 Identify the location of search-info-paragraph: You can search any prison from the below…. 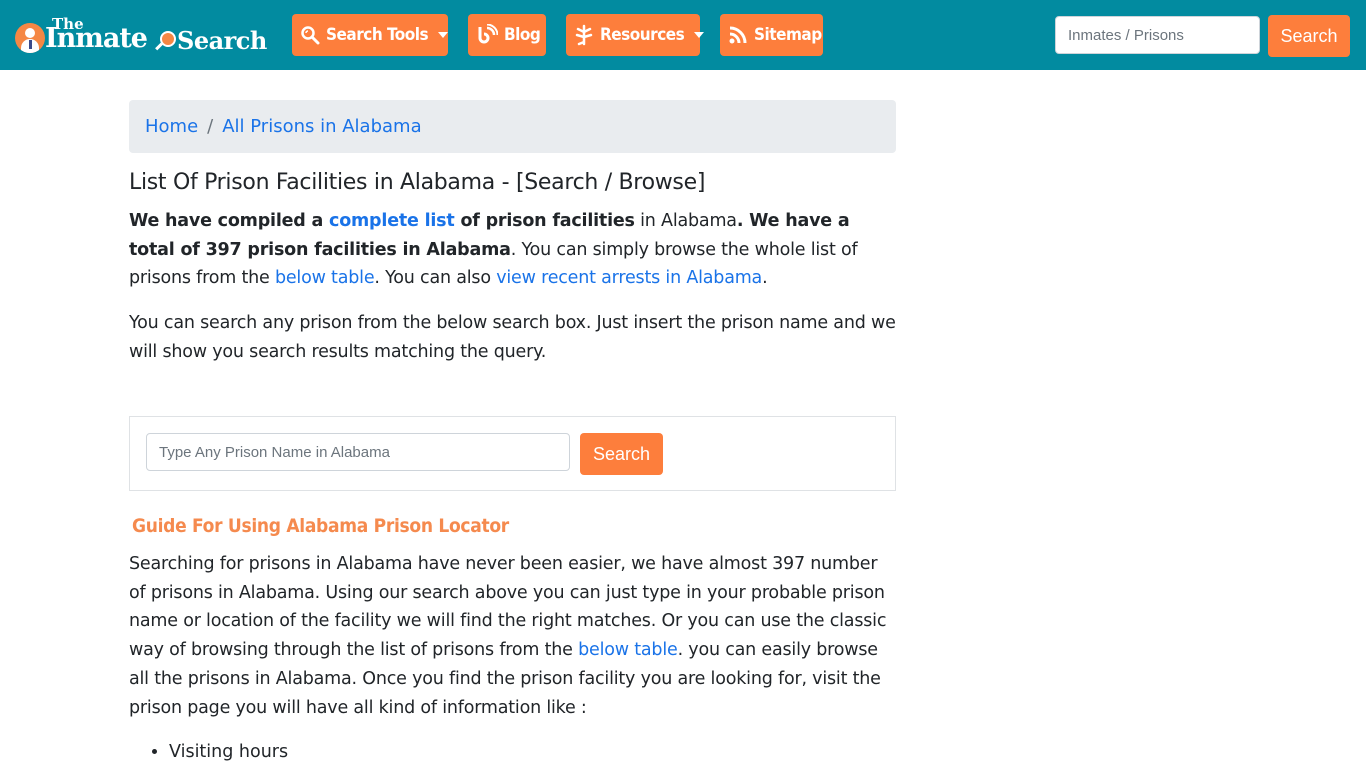
(512, 337).